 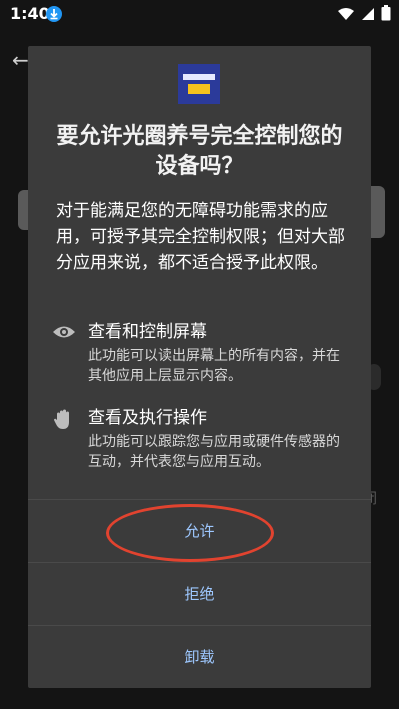 I want to click on hand-icon, so click(x=64, y=418).